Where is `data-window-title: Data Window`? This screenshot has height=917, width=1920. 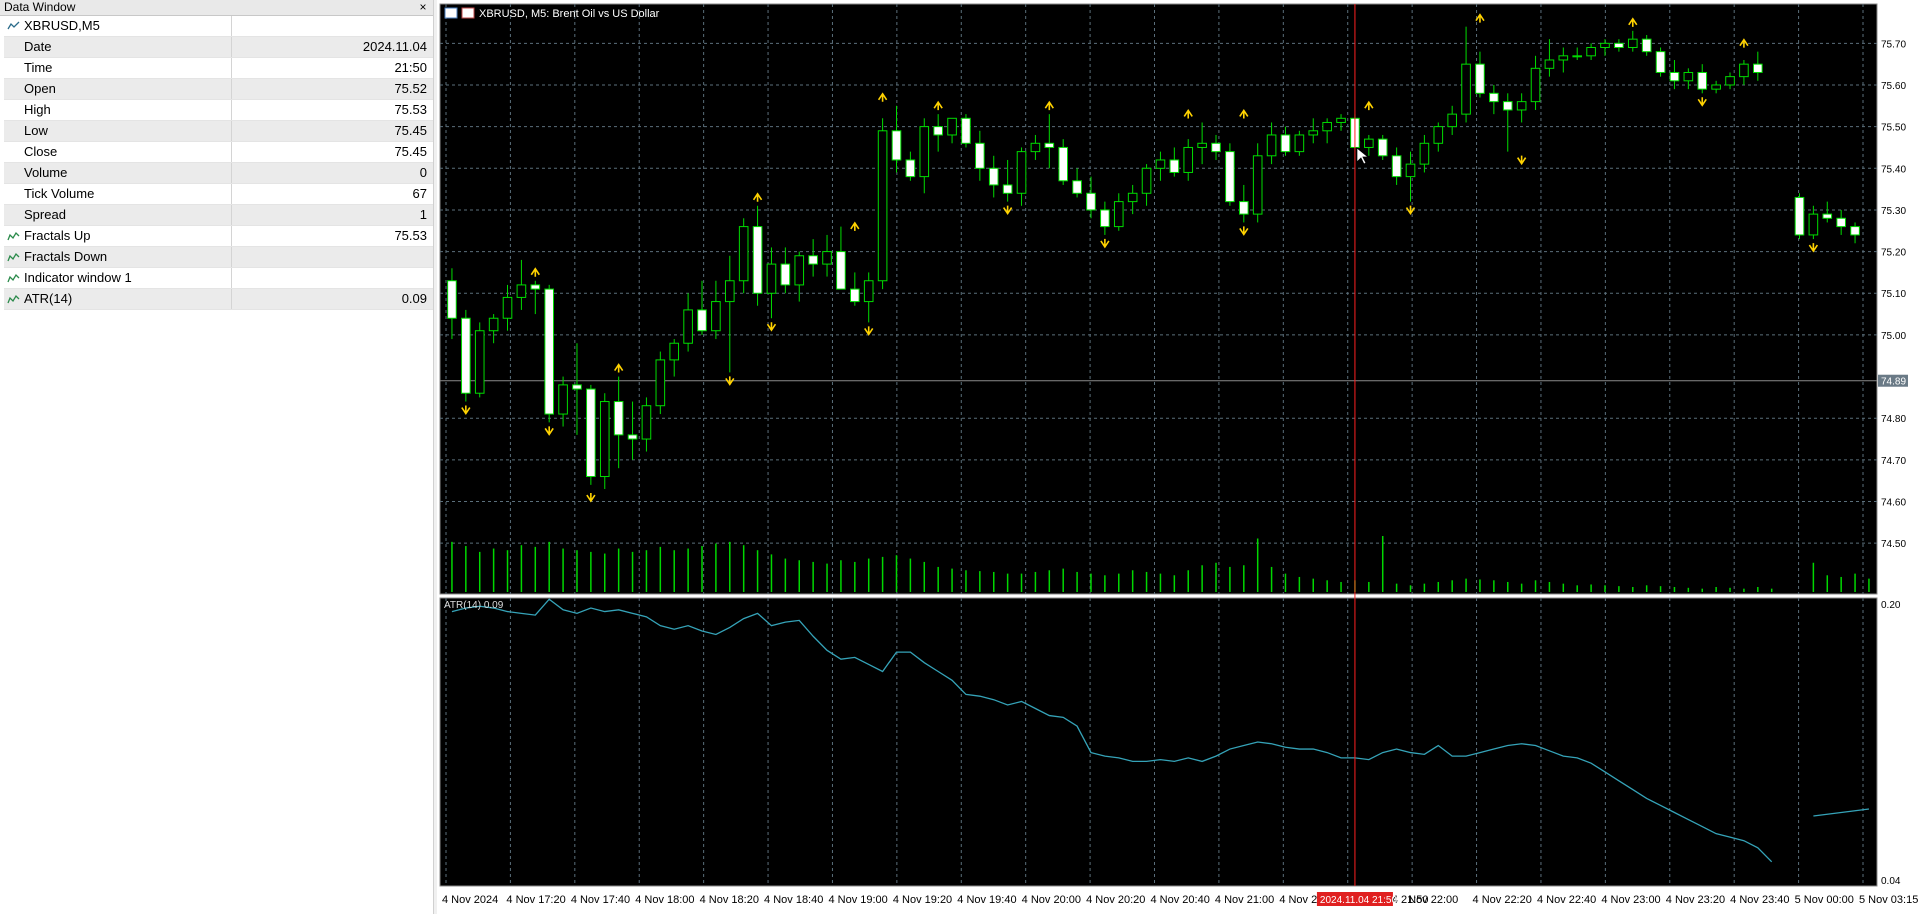 data-window-title: Data Window is located at coordinates (40, 7).